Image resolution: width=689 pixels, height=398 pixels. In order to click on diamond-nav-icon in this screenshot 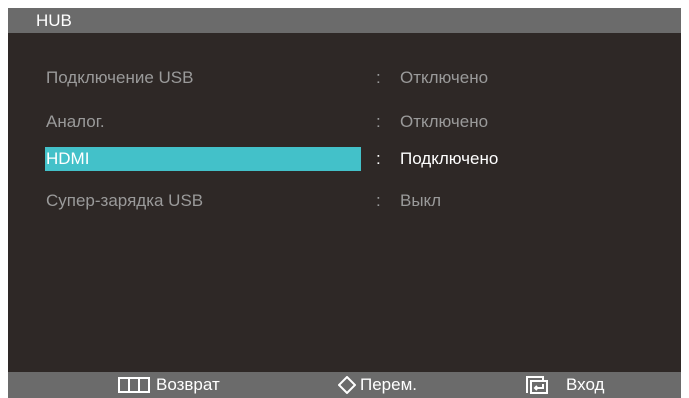, I will do `click(347, 385)`.